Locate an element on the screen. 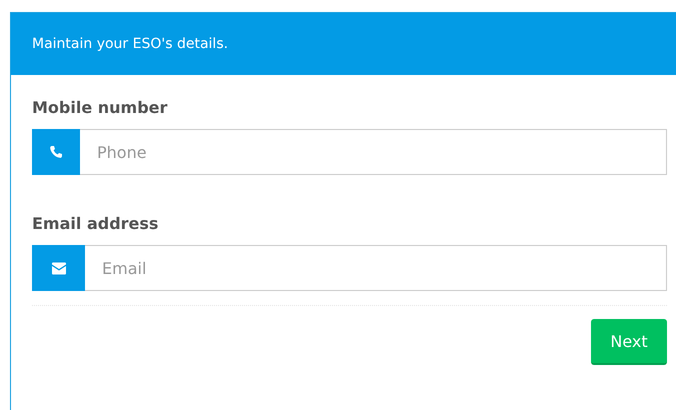  email-field: Email is located at coordinates (376, 268).